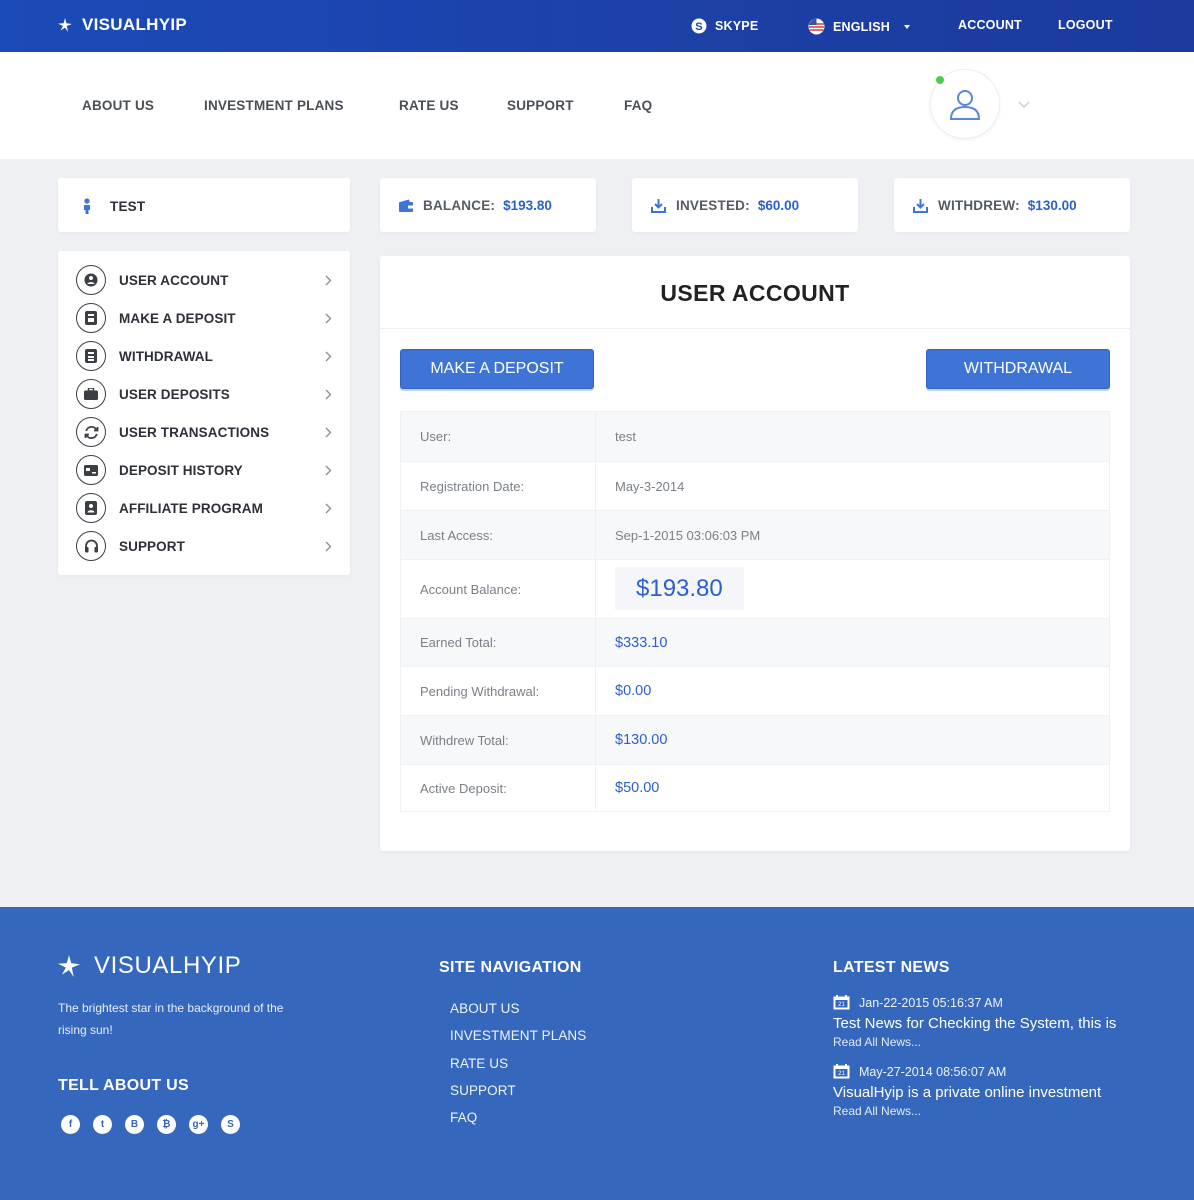 This screenshot has height=1200, width=1194. I want to click on nav-rate-us: RATE US, so click(429, 105).